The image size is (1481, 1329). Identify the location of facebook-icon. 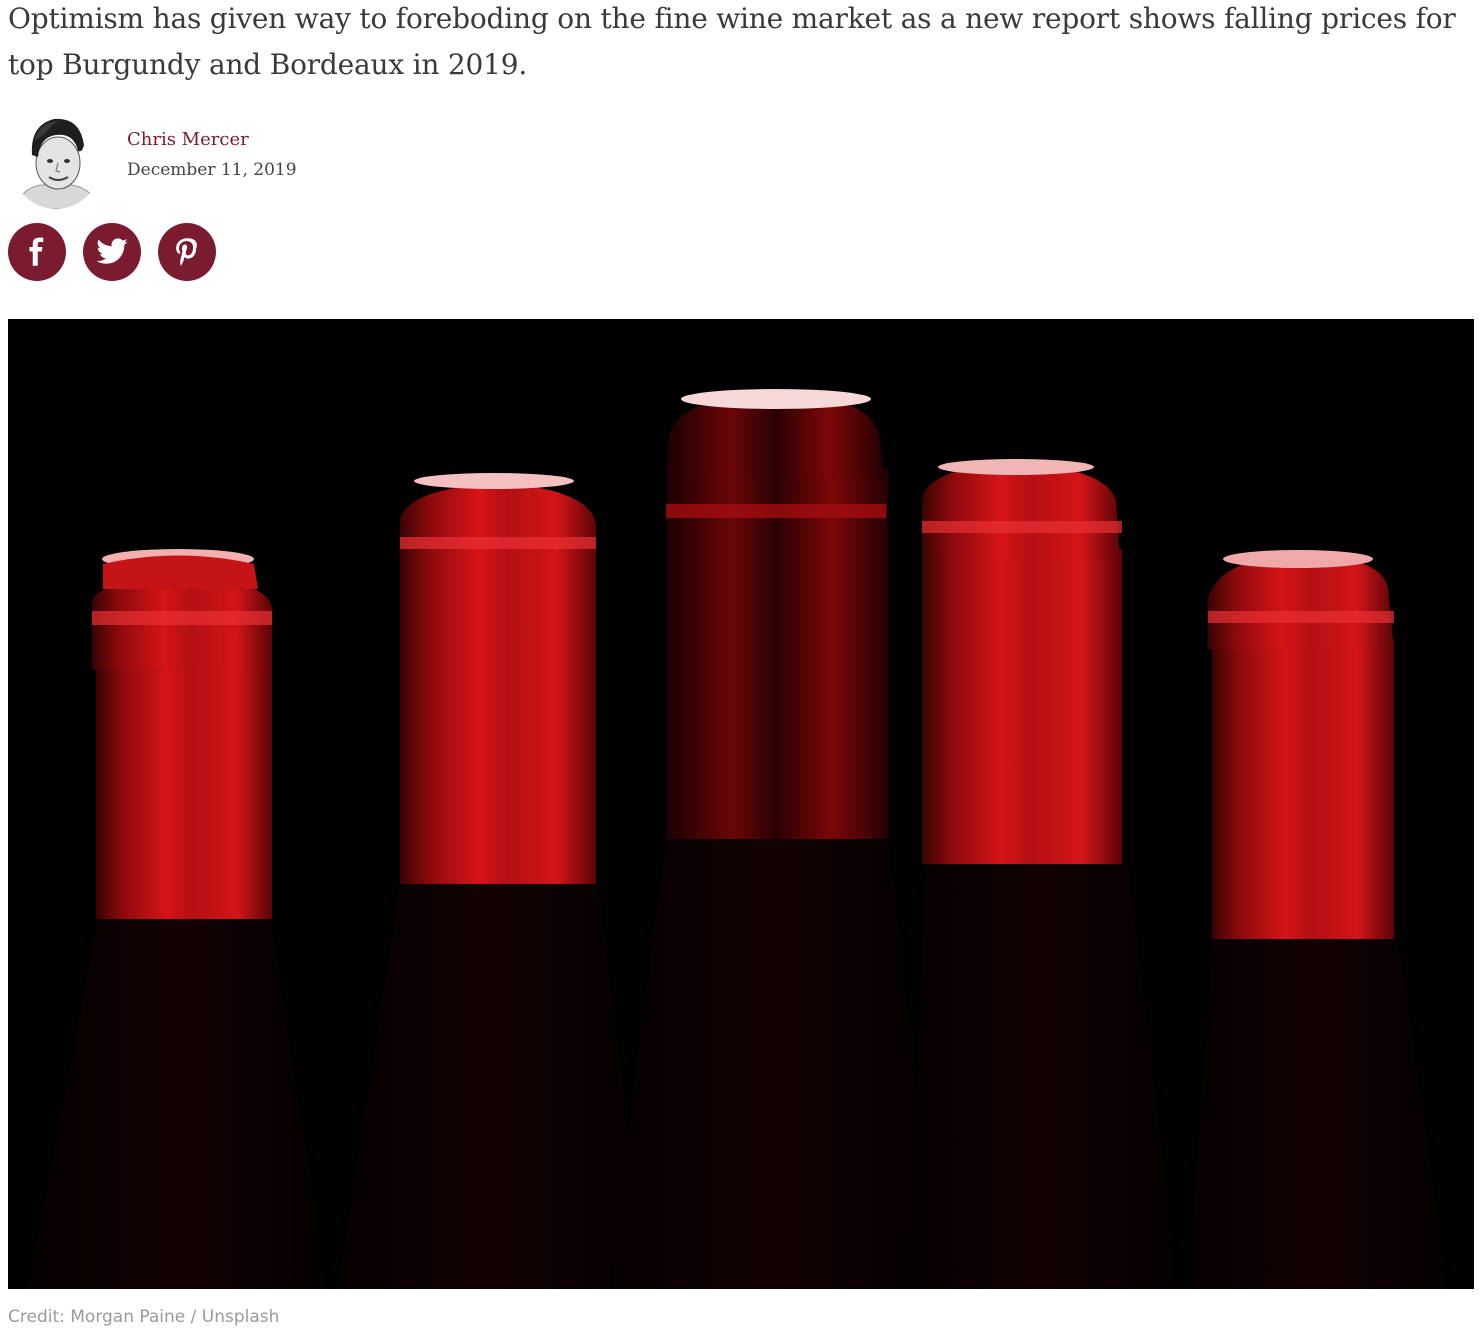
(36, 251).